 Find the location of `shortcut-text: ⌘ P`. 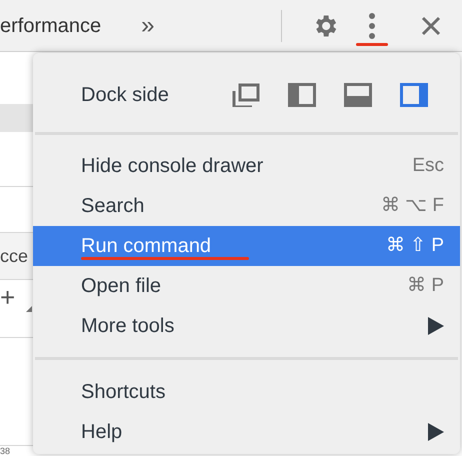

shortcut-text: ⌘ P is located at coordinates (425, 286).